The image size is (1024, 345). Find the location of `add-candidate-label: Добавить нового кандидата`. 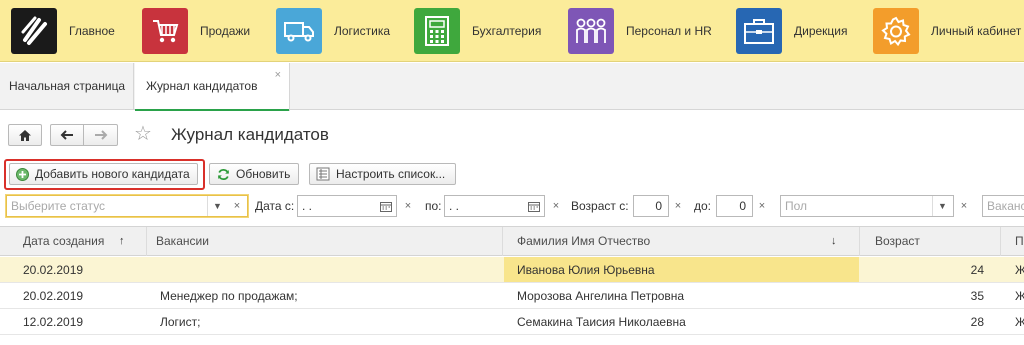

add-candidate-label: Добавить нового кандидата is located at coordinates (112, 174).